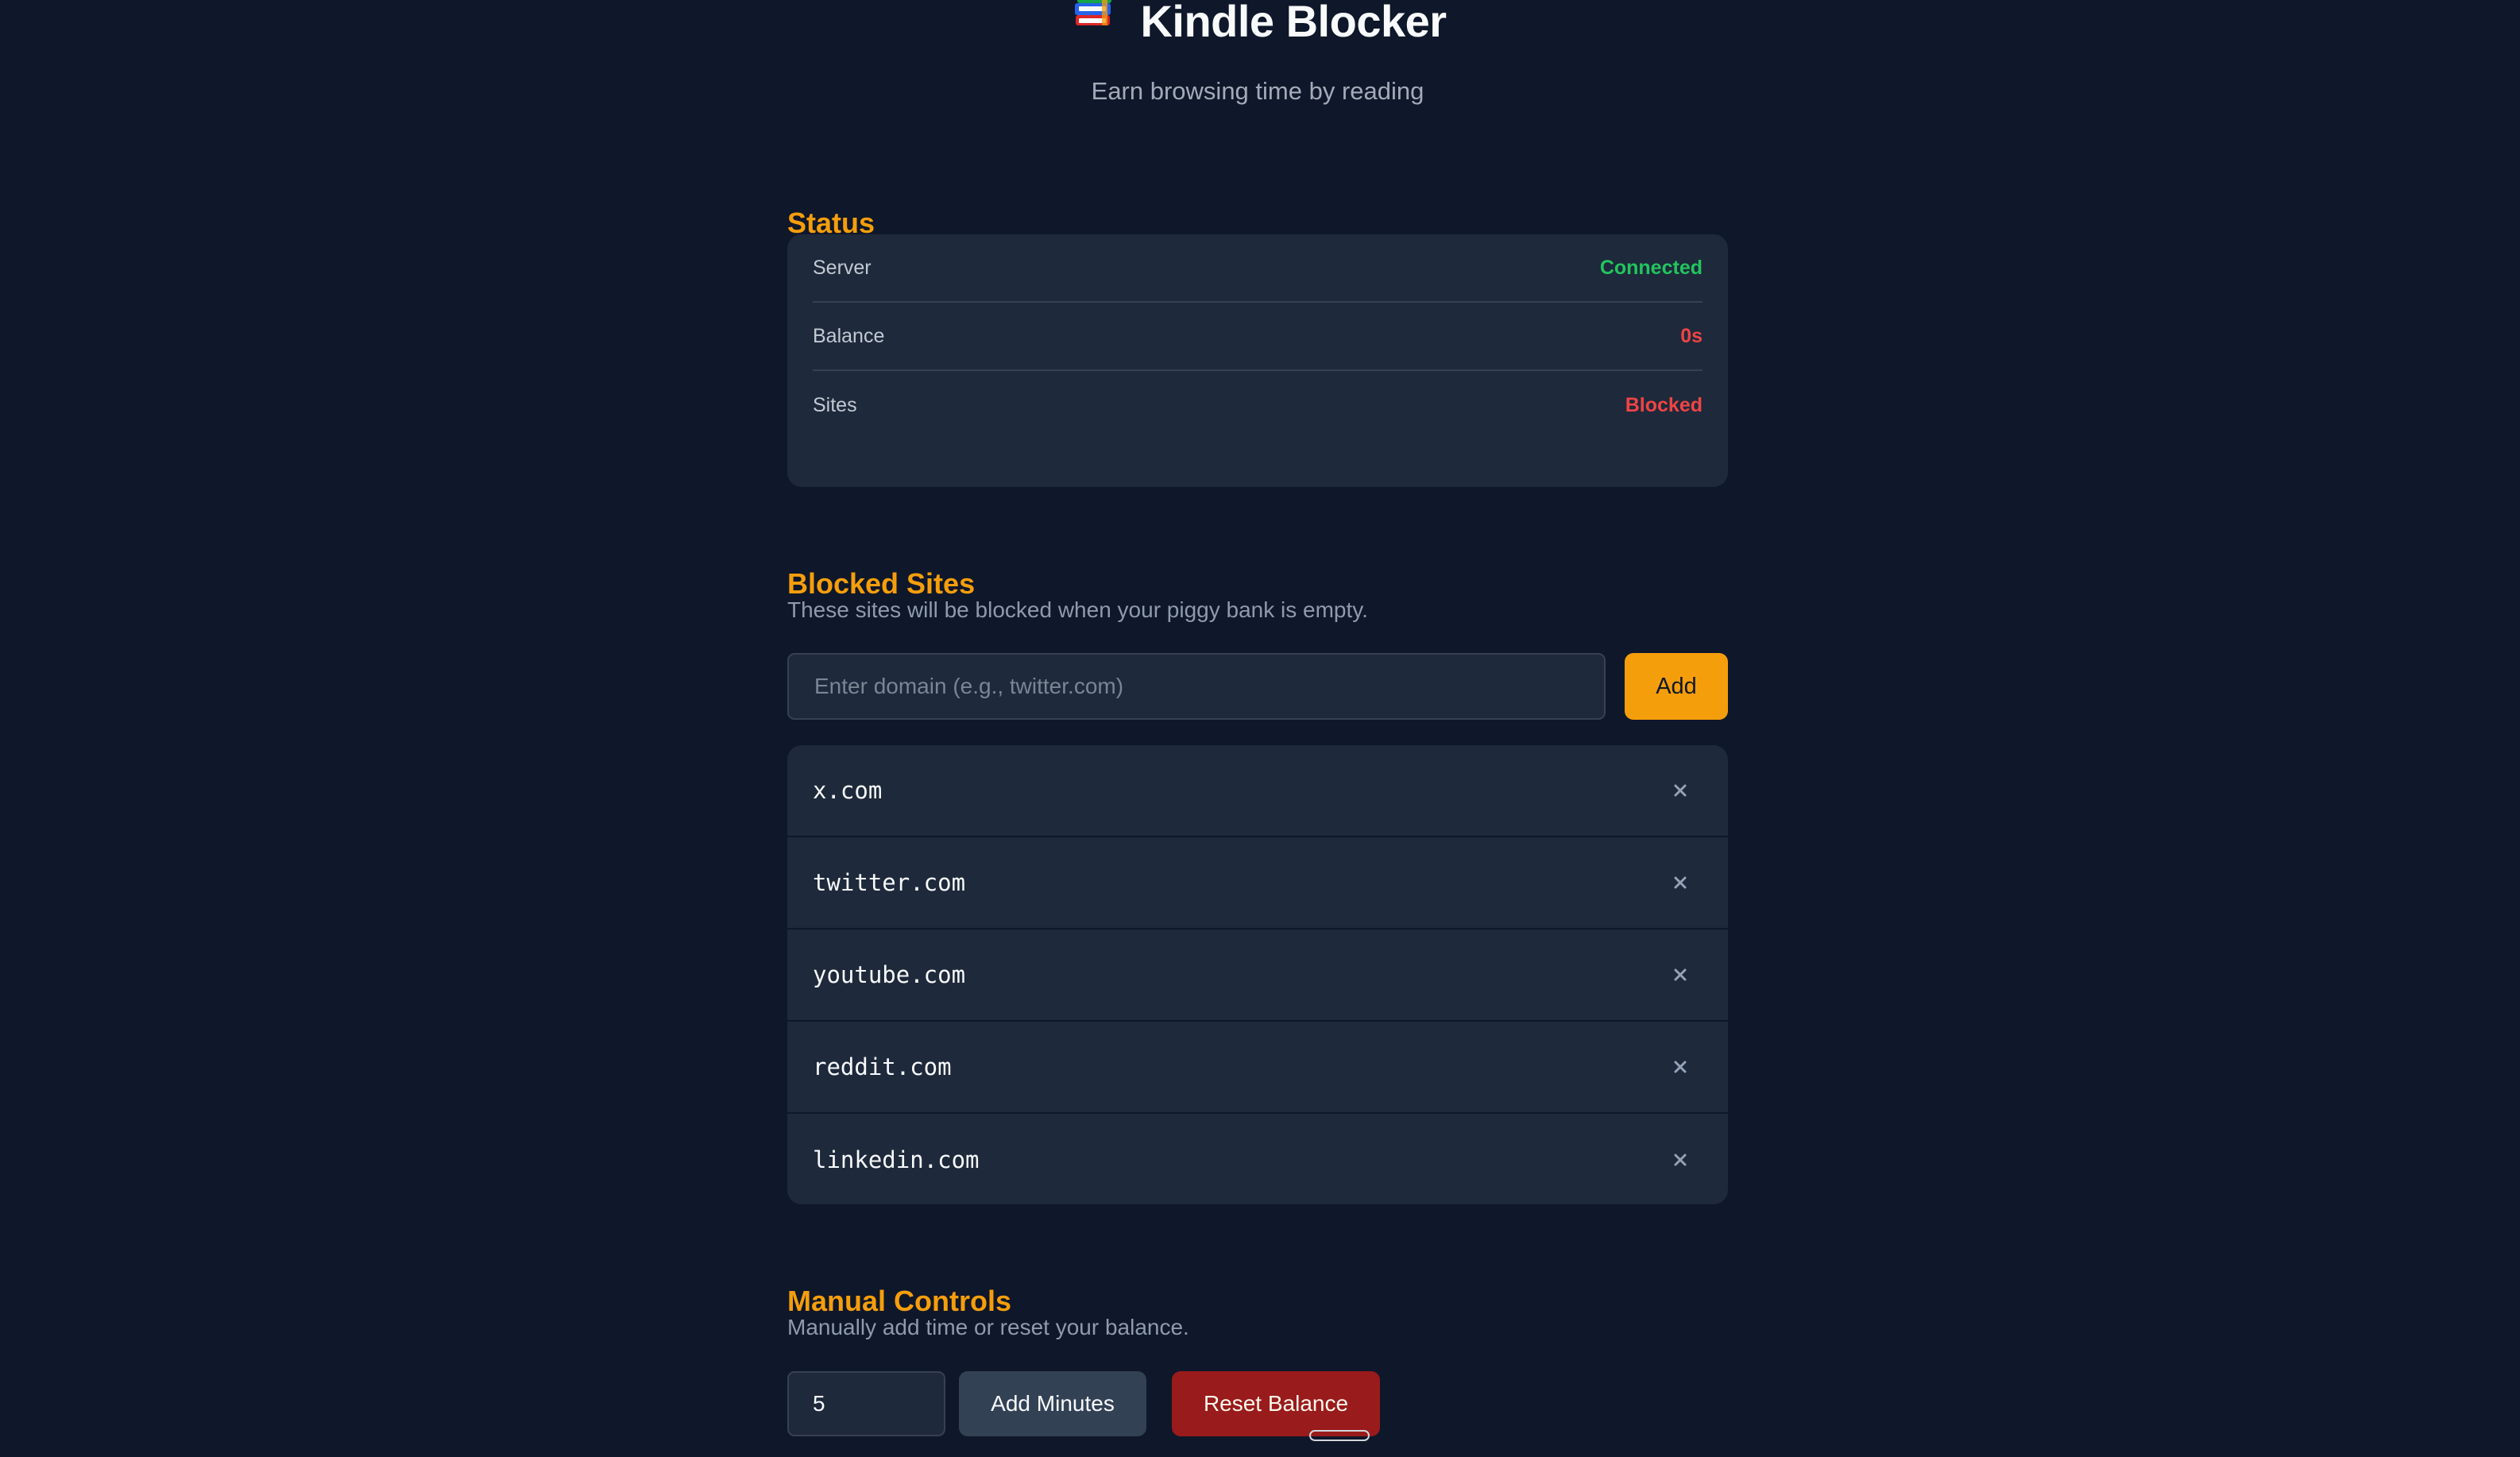 This screenshot has width=2520, height=1457. What do you see at coordinates (889, 882) in the screenshot?
I see `site-domain: twitter.com` at bounding box center [889, 882].